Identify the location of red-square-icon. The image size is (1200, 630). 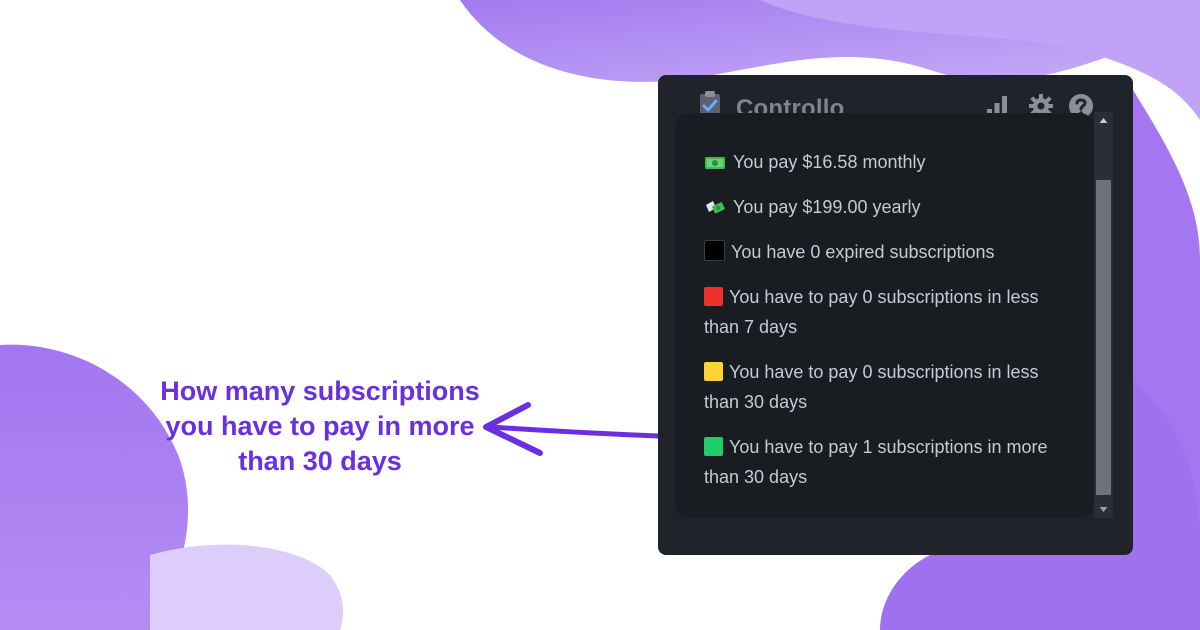
(713, 296).